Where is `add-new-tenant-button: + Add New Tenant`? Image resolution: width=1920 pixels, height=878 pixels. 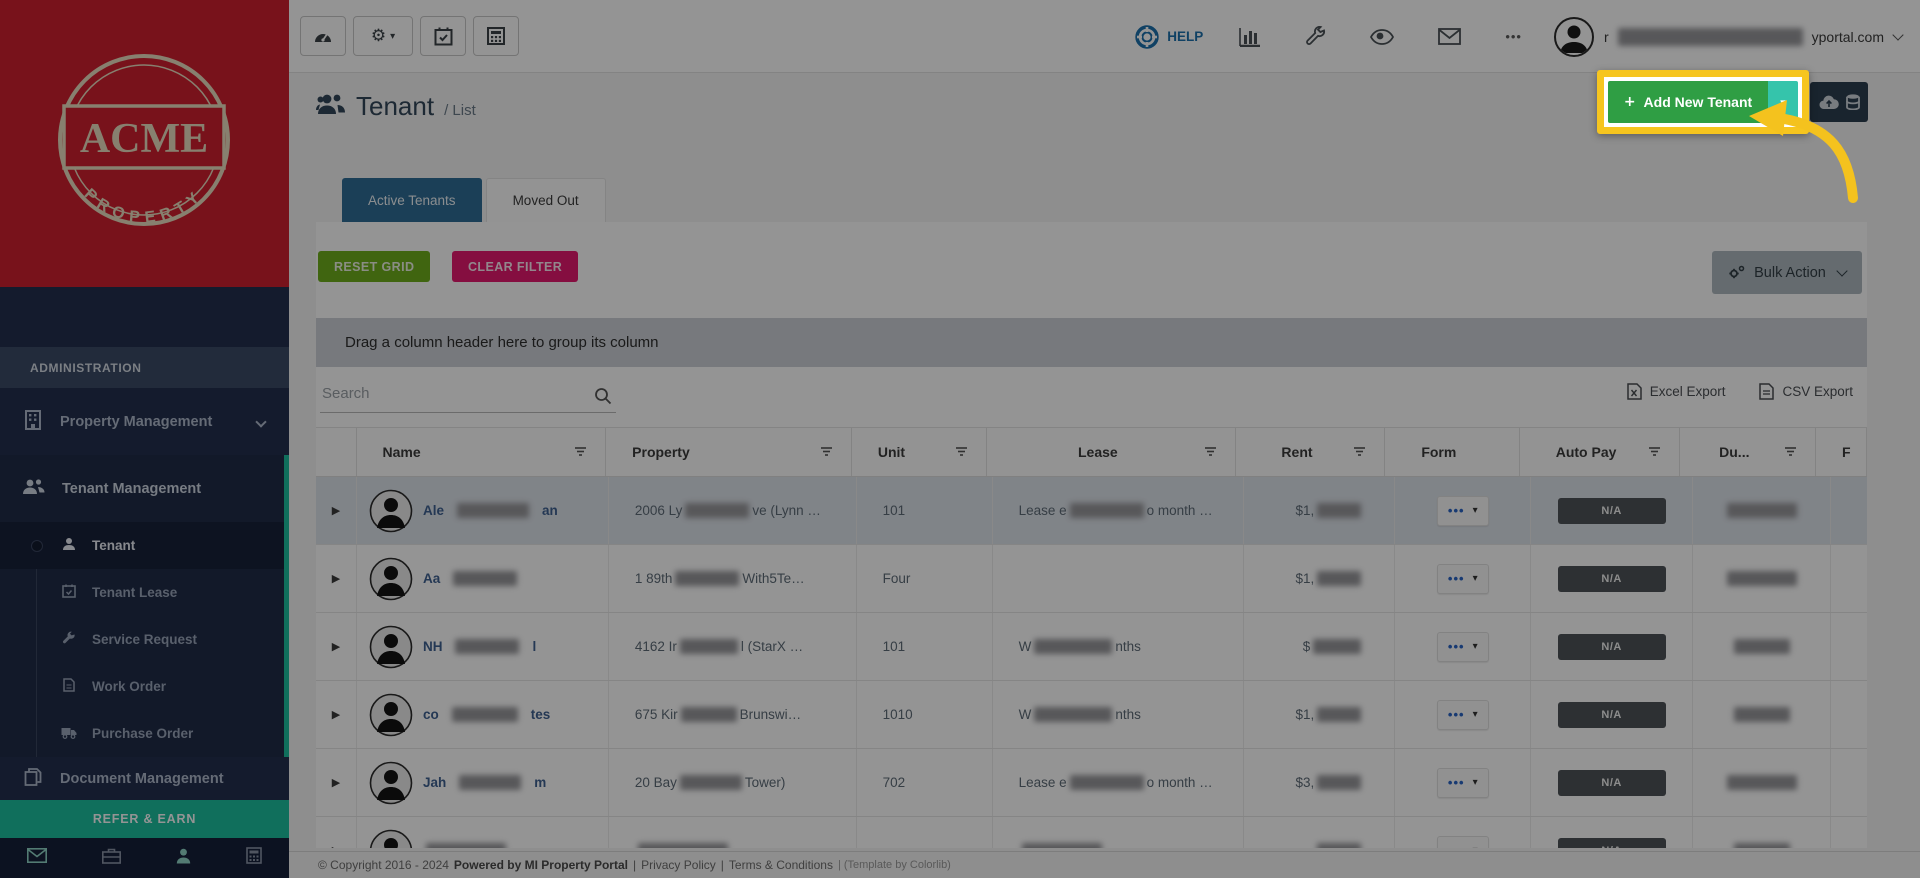
add-new-tenant-button: + Add New Tenant is located at coordinates (1688, 102).